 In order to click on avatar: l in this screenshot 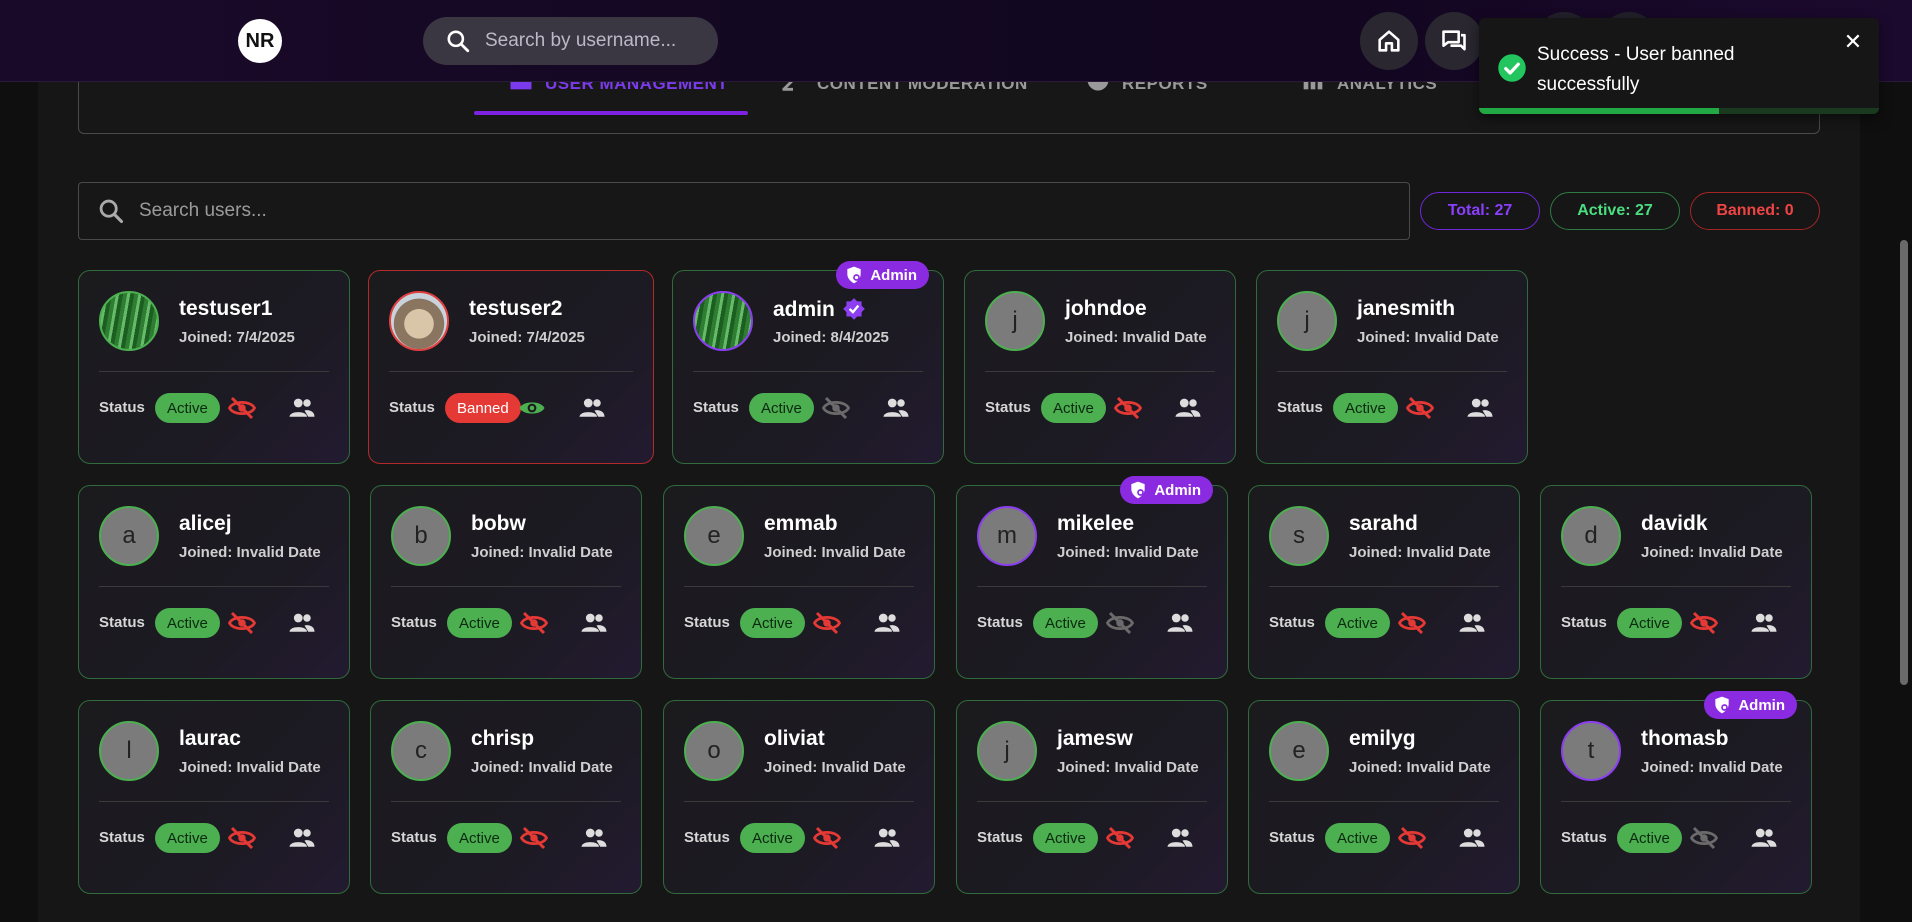, I will do `click(129, 751)`.